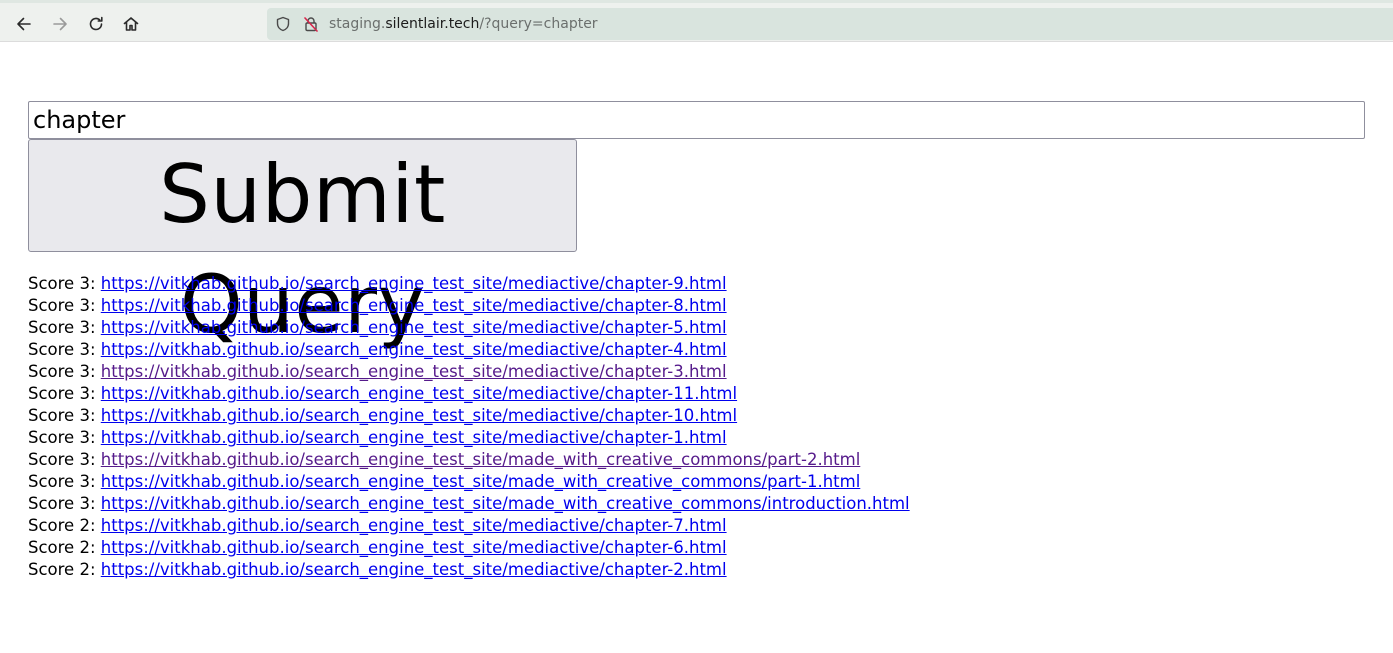 The height and width of the screenshot is (653, 1393). I want to click on url-text: staging.silentlair.tech/?query=chapter, so click(463, 24).